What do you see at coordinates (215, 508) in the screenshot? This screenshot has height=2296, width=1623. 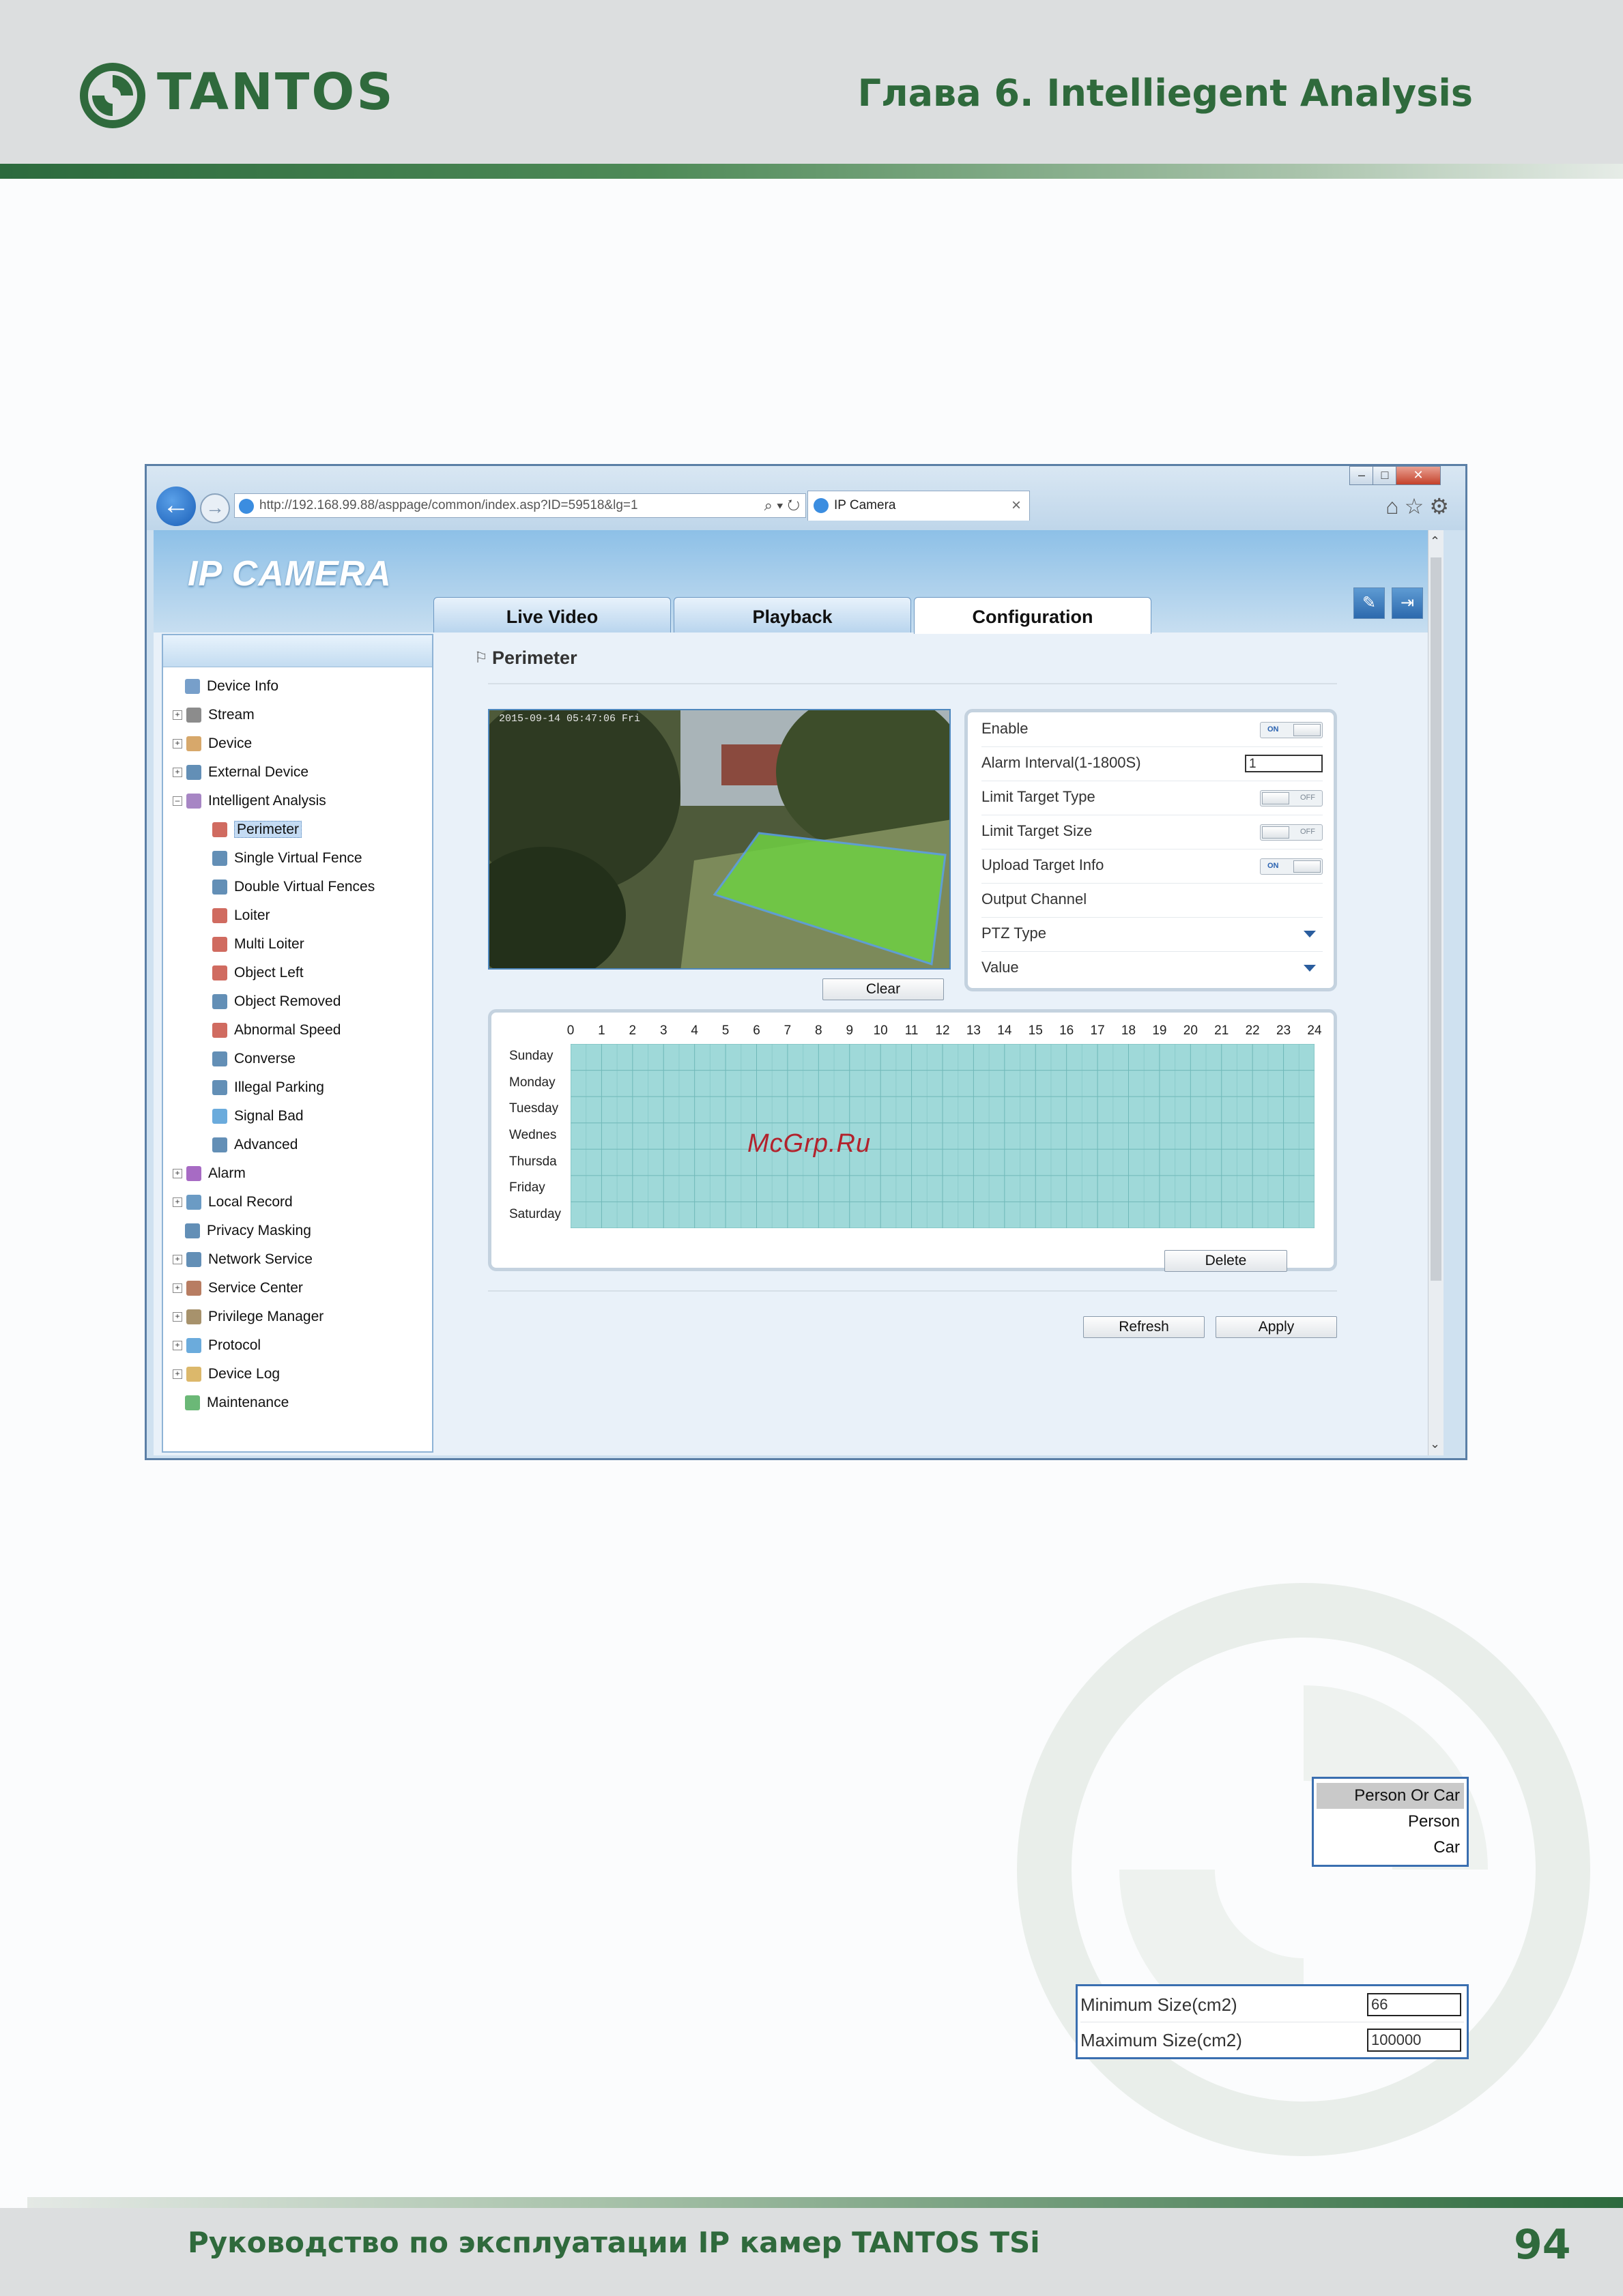 I see `forward-arrow-icon: →` at bounding box center [215, 508].